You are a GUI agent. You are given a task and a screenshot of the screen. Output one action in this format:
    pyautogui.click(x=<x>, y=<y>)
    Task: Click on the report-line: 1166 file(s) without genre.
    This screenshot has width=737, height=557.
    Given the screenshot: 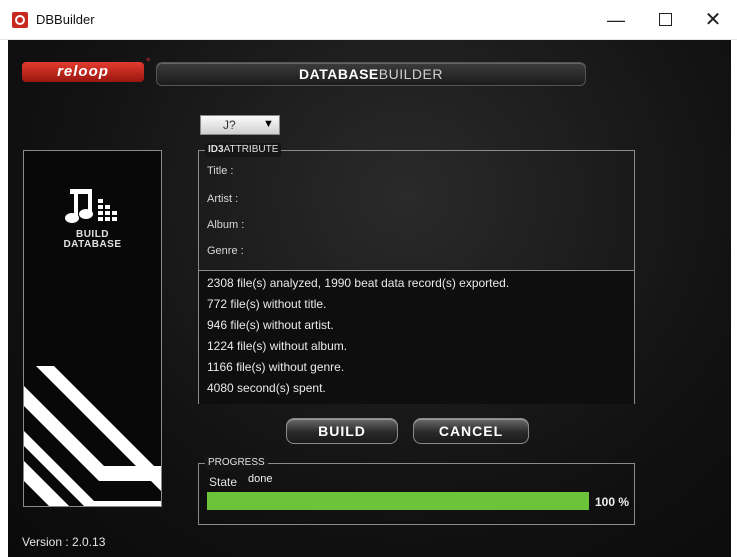 What is the action you would take?
    pyautogui.click(x=276, y=367)
    